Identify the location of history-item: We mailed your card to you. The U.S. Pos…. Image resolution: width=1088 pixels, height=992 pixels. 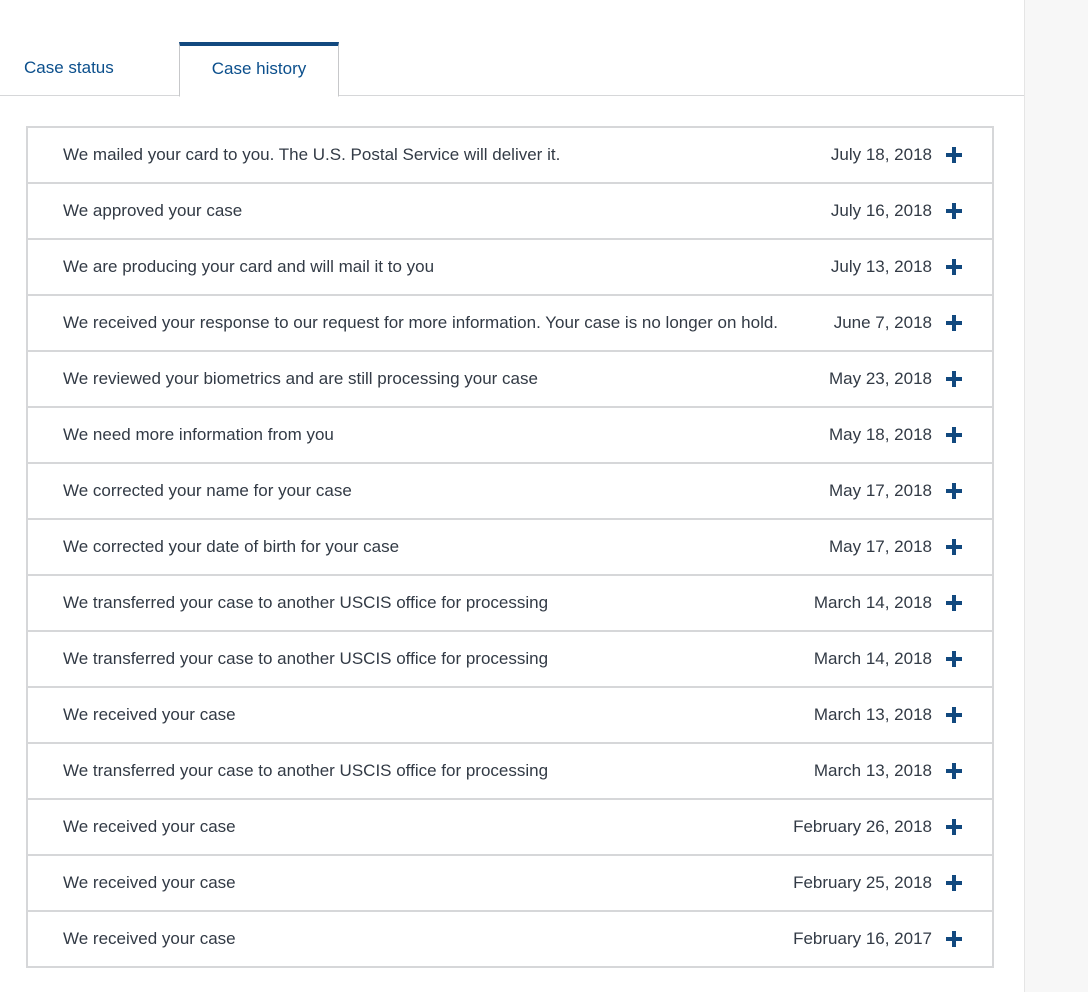
(510, 156).